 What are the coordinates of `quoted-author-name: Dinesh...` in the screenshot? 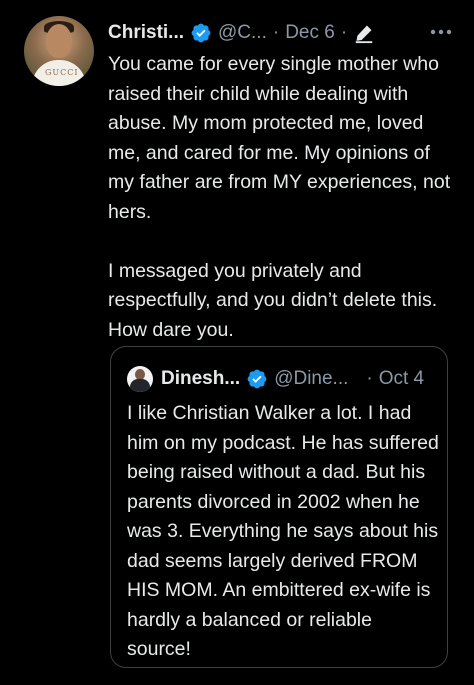 It's located at (201, 378).